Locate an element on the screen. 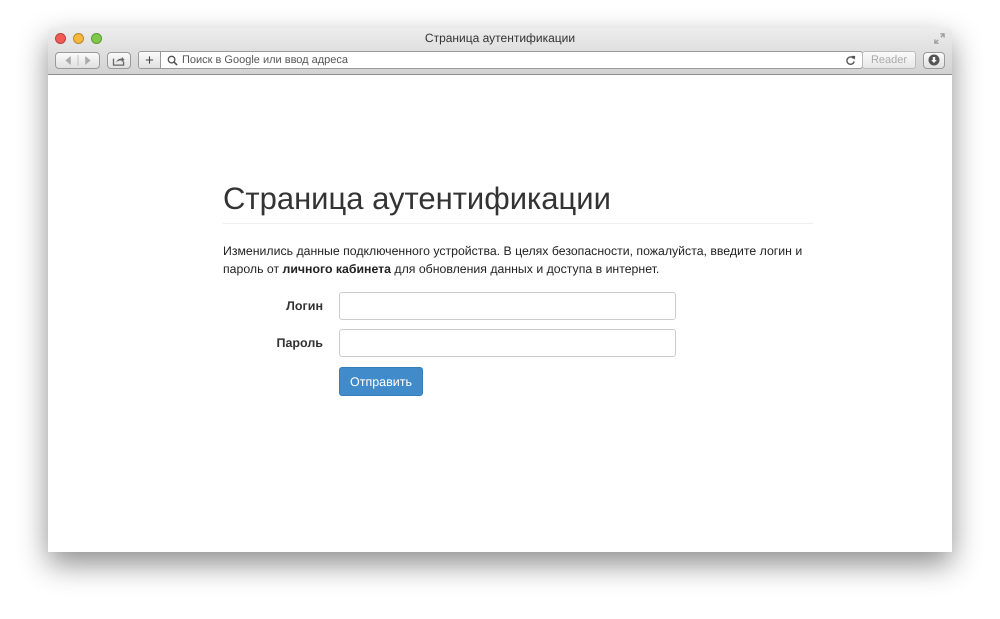  minimize-icon is located at coordinates (78, 38).